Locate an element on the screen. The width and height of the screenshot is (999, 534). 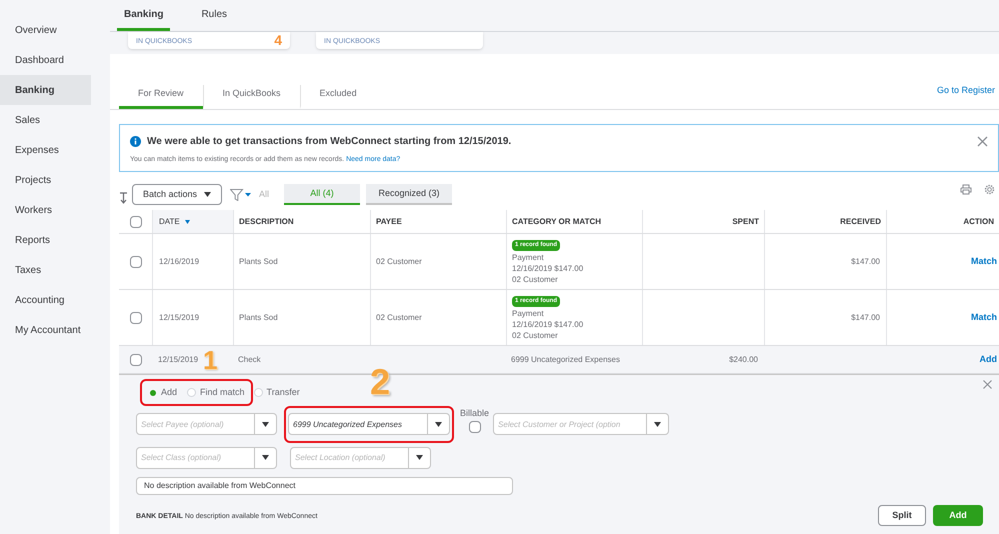
review-tab: Excluded is located at coordinates (338, 97).